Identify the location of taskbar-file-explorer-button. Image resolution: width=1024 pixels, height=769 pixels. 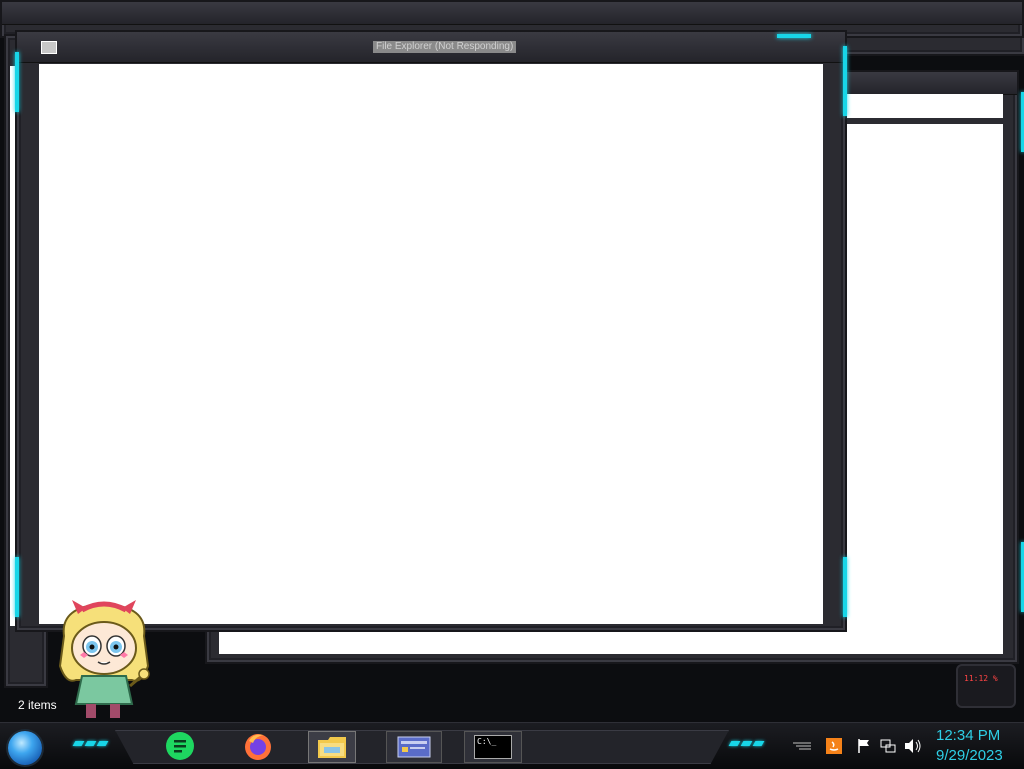
(332, 747).